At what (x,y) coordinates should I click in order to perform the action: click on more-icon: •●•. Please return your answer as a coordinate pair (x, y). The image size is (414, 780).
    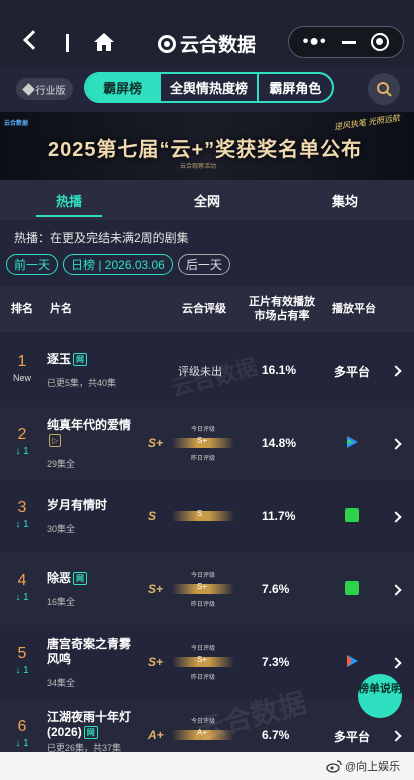
    Looking at the image, I should click on (315, 42).